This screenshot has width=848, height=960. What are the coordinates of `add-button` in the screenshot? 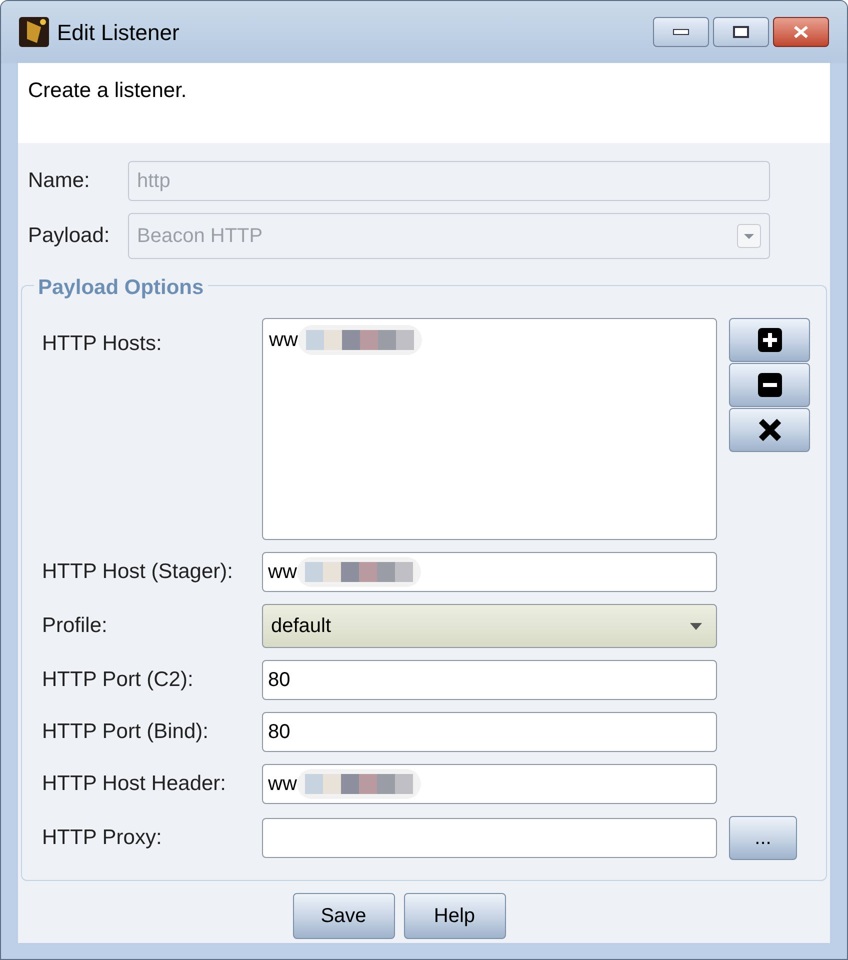 It's located at (769, 340).